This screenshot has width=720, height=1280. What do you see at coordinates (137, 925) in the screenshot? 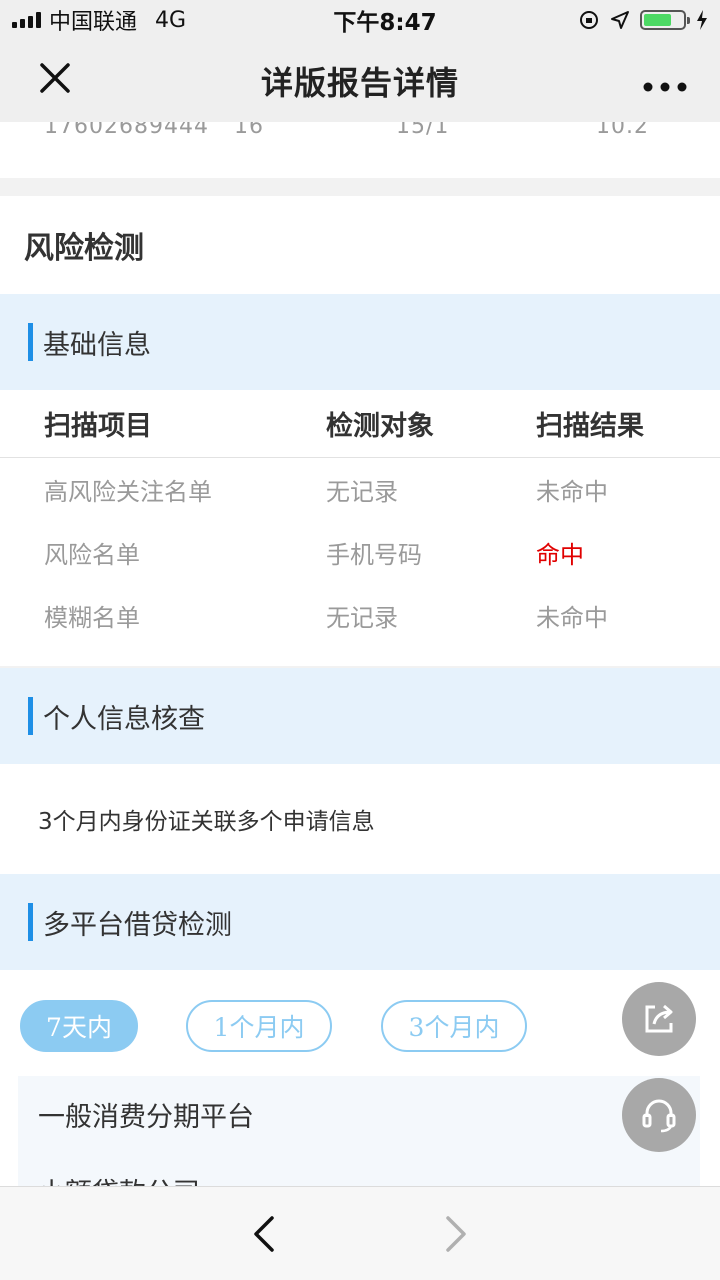
I see `section-title: 多平台借贷检测` at bounding box center [137, 925].